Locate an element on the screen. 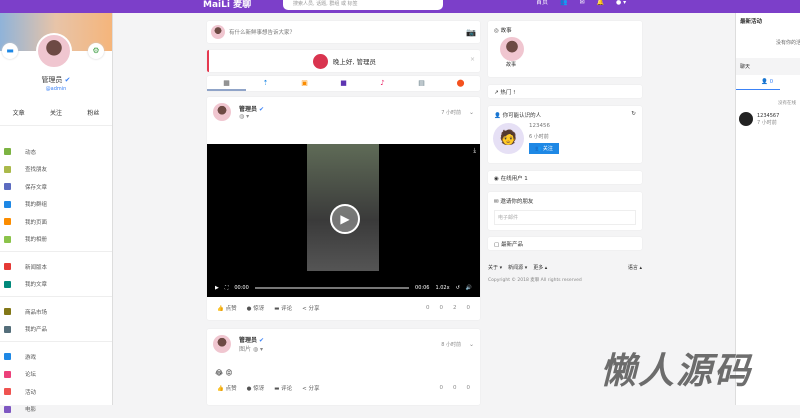 The image size is (800, 418). suggested-user-time: 6 小时前 is located at coordinates (544, 136).